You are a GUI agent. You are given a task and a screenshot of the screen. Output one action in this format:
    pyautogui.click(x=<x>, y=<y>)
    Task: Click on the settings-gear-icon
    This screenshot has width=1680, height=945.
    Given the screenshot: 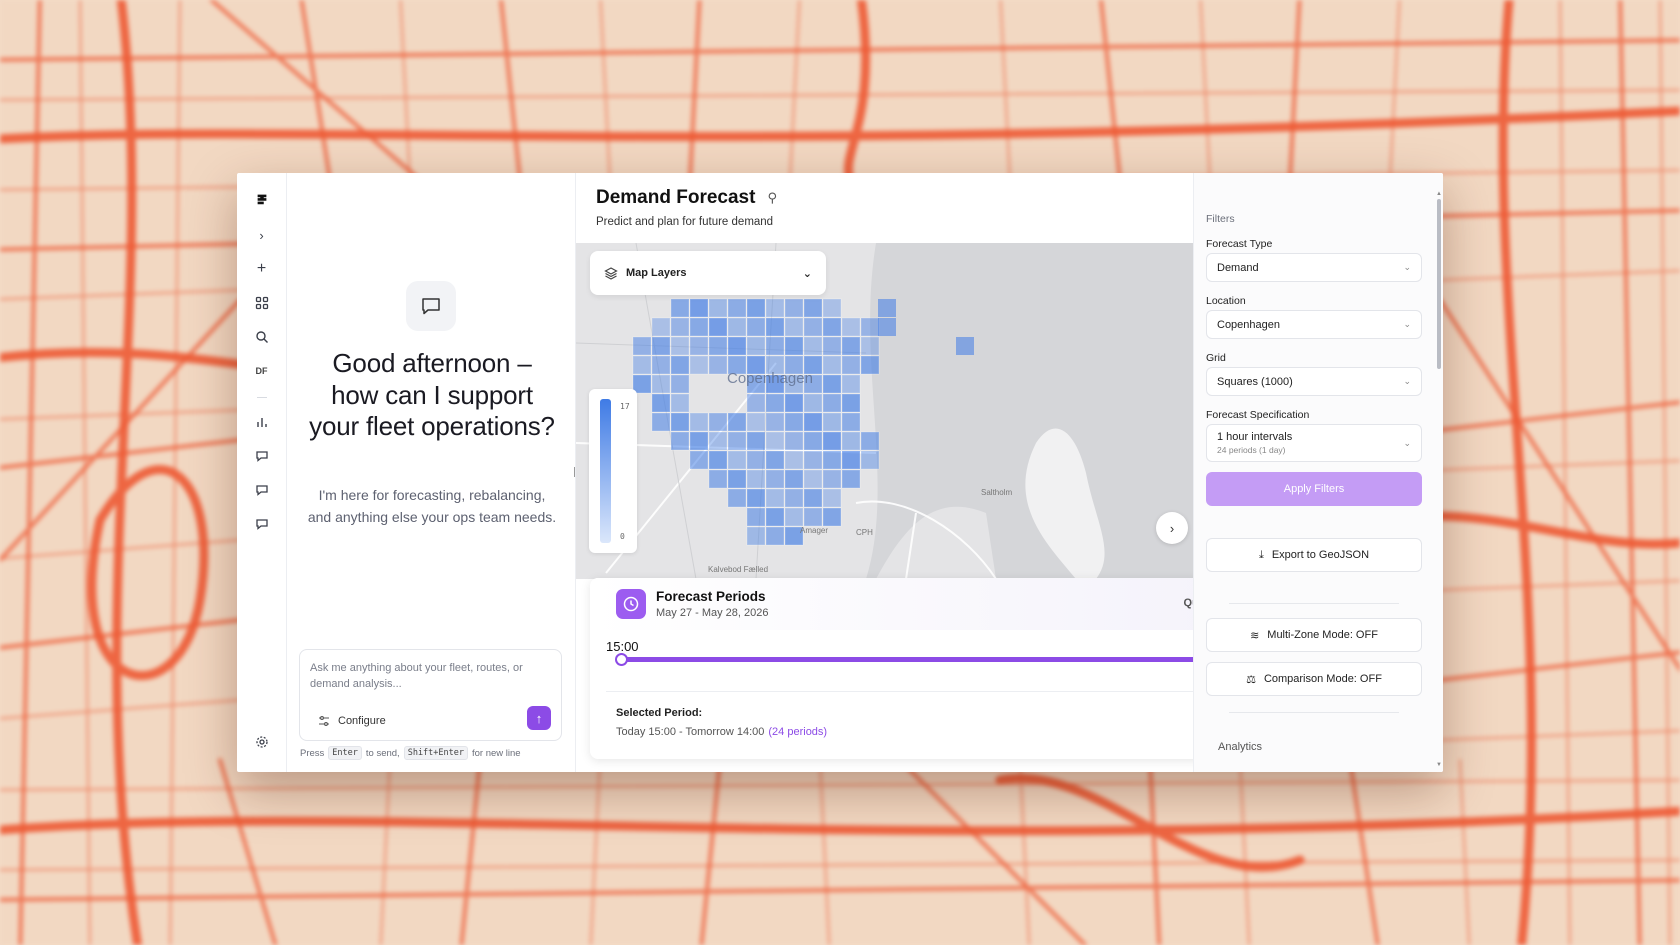 What is the action you would take?
    pyautogui.click(x=262, y=742)
    